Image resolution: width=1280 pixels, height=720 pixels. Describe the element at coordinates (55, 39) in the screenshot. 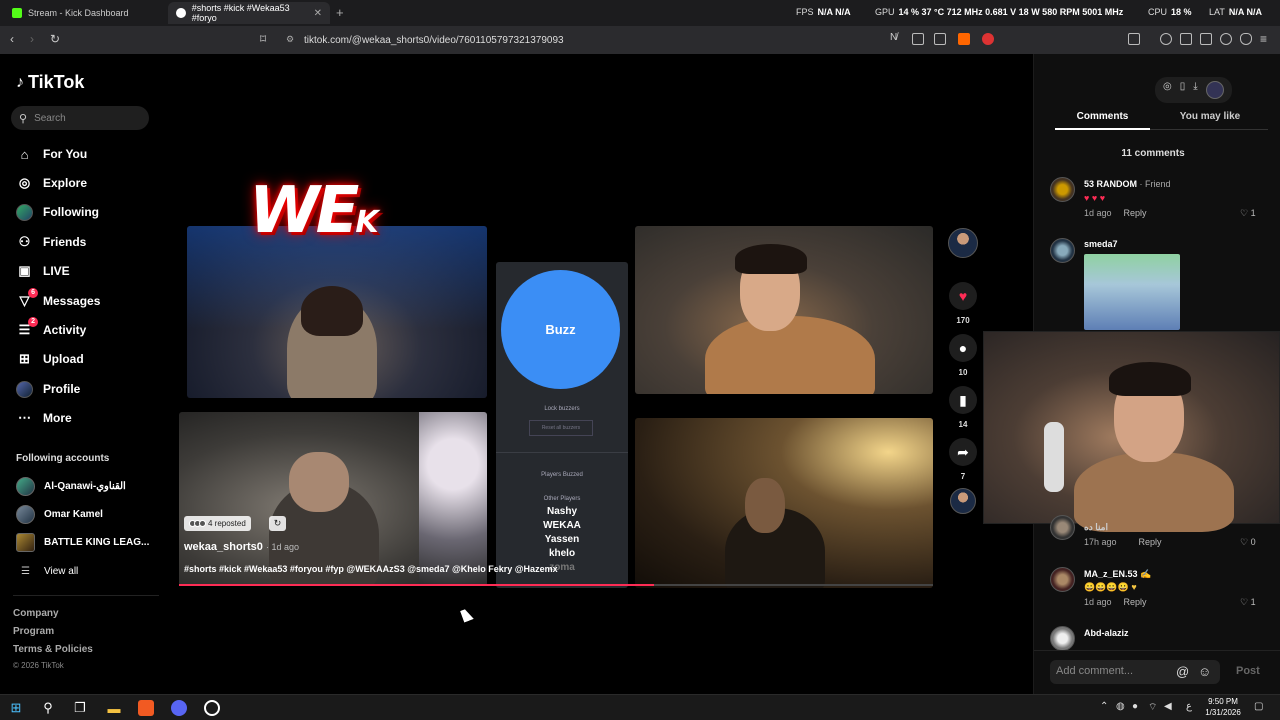

I see `reload-icon: ↻` at that location.